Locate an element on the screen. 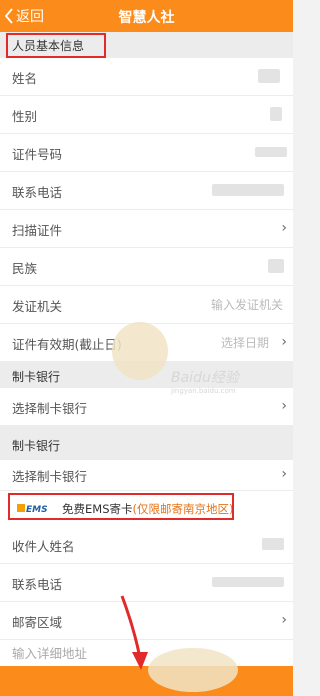  annotation-arrow is located at coordinates (134, 632).